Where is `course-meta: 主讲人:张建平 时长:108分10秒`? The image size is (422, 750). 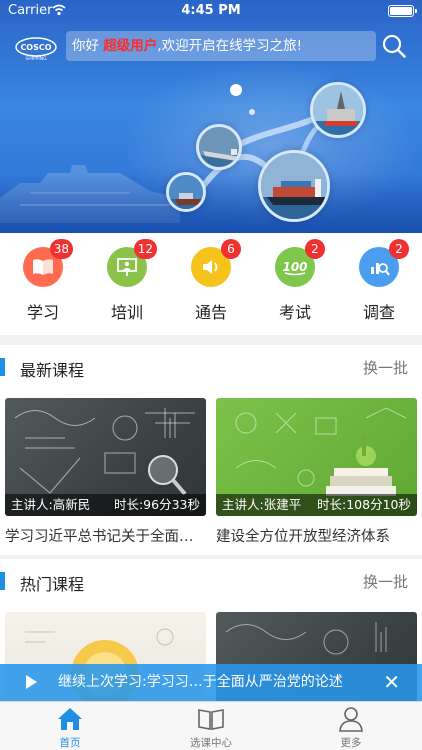
course-meta: 主讲人:张建平 时长:108分10秒 is located at coordinates (316, 505).